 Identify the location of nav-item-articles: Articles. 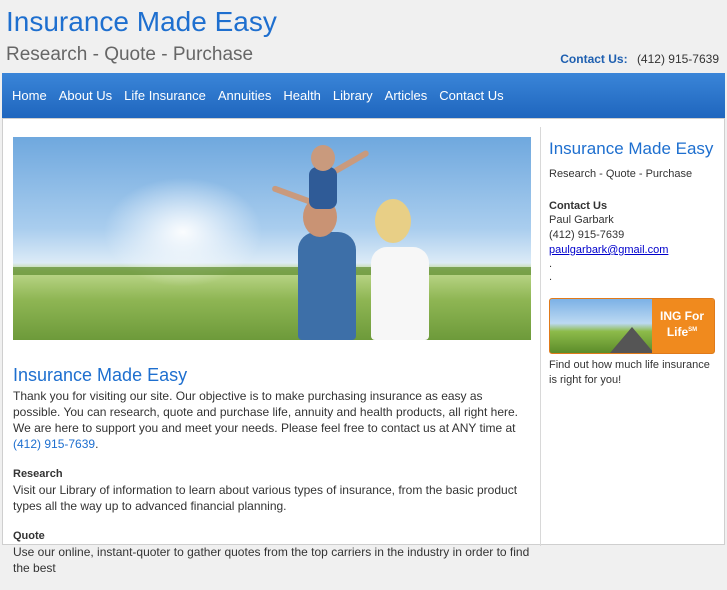
(406, 95).